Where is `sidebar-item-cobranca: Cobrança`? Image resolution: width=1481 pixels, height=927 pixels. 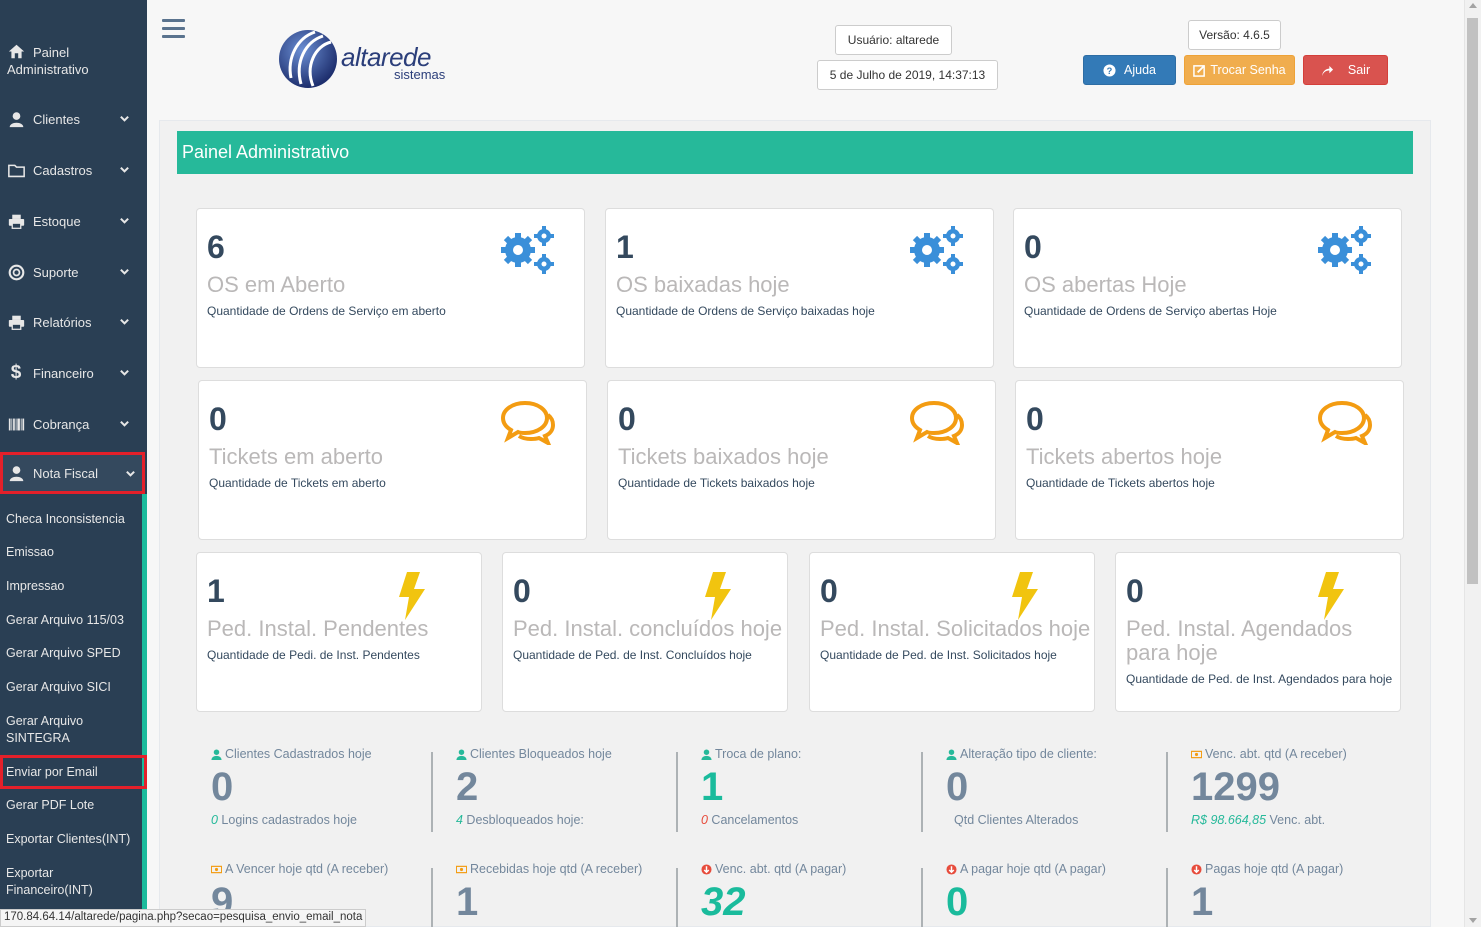 sidebar-item-cobranca: Cobrança is located at coordinates (73, 424).